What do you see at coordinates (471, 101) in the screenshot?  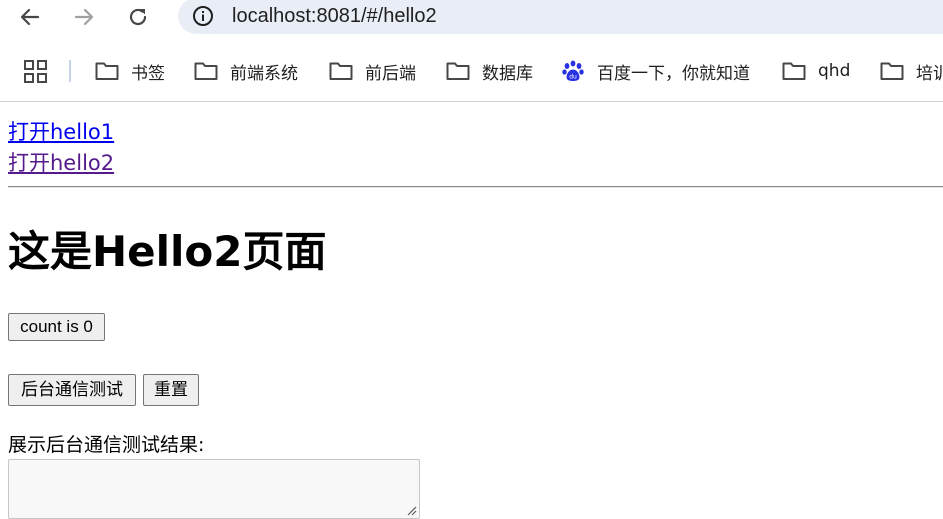 I see `chrome-divider` at bounding box center [471, 101].